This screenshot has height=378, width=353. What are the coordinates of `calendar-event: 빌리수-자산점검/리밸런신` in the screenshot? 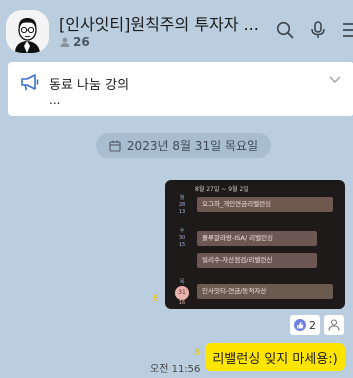 It's located at (257, 260).